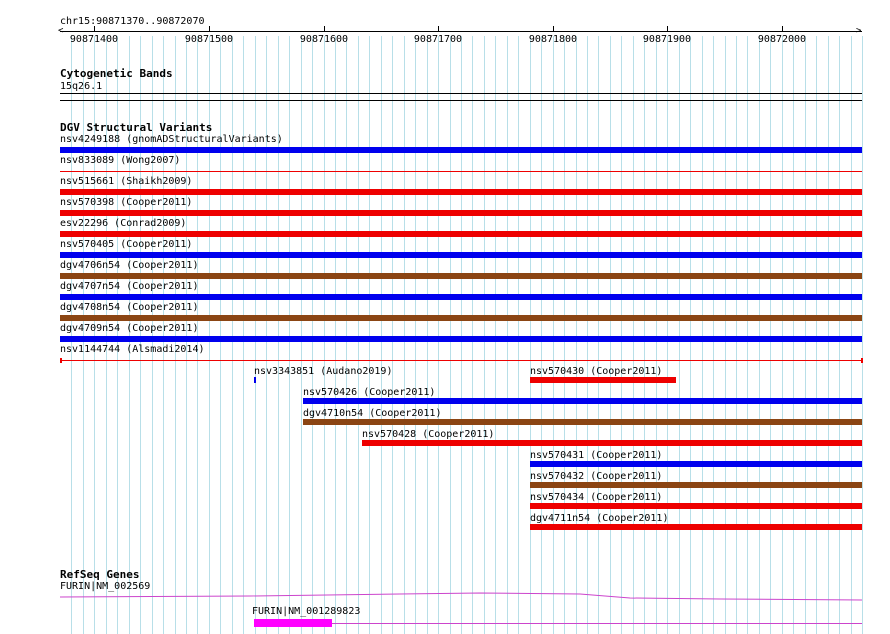 This screenshot has height=634, width=890. Describe the element at coordinates (136, 127) in the screenshot. I see `dgv-title: DGV Structural Variants` at that location.